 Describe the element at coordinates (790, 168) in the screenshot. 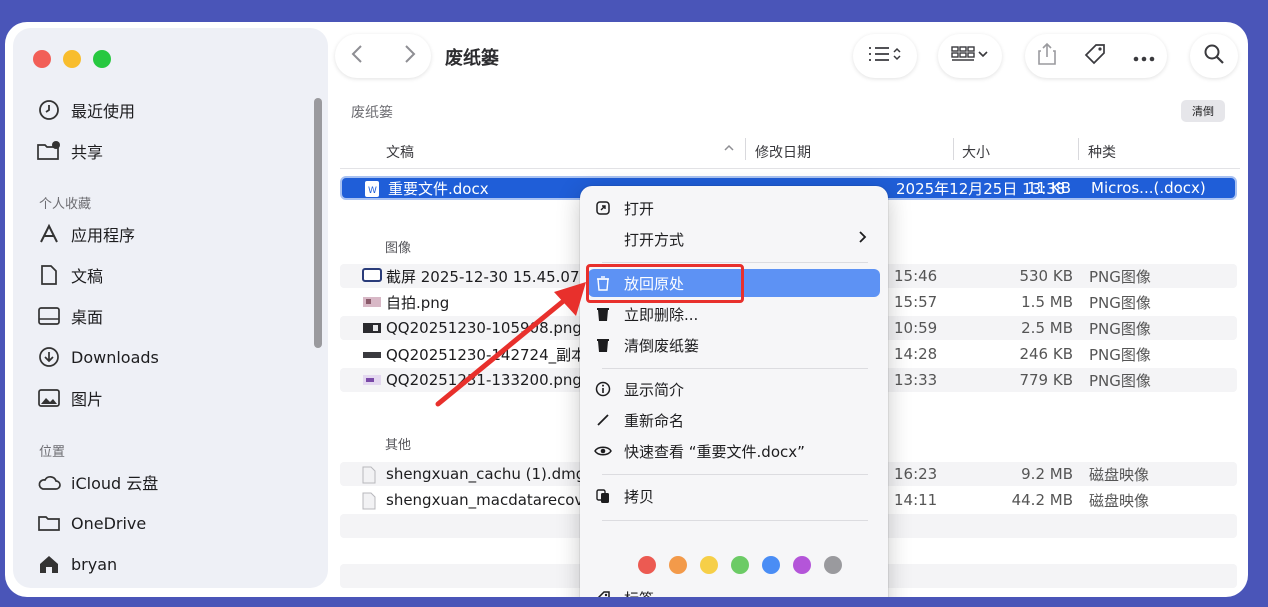

I see `header-divider` at that location.